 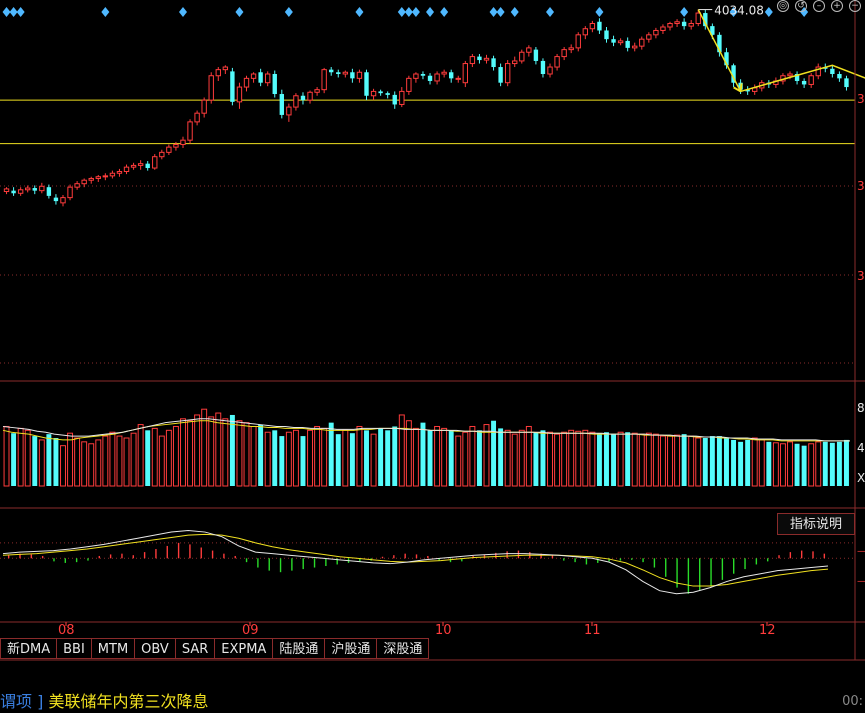 What do you see at coordinates (113, 648) in the screenshot?
I see `tab-indicator: MTM` at bounding box center [113, 648].